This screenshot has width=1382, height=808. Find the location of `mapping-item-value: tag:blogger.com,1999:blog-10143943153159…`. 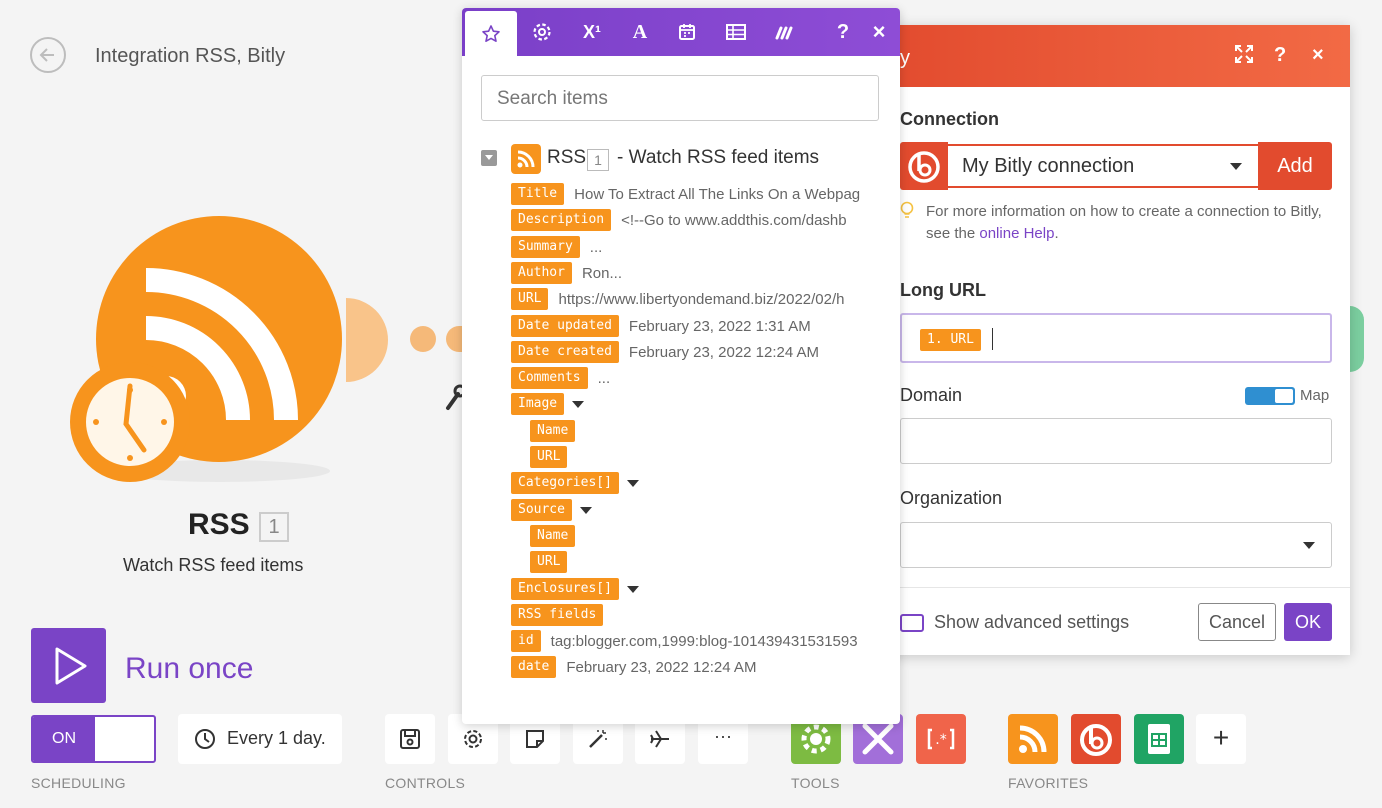

mapping-item-value: tag:blogger.com,1999:blog-10143943153159… is located at coordinates (704, 641).